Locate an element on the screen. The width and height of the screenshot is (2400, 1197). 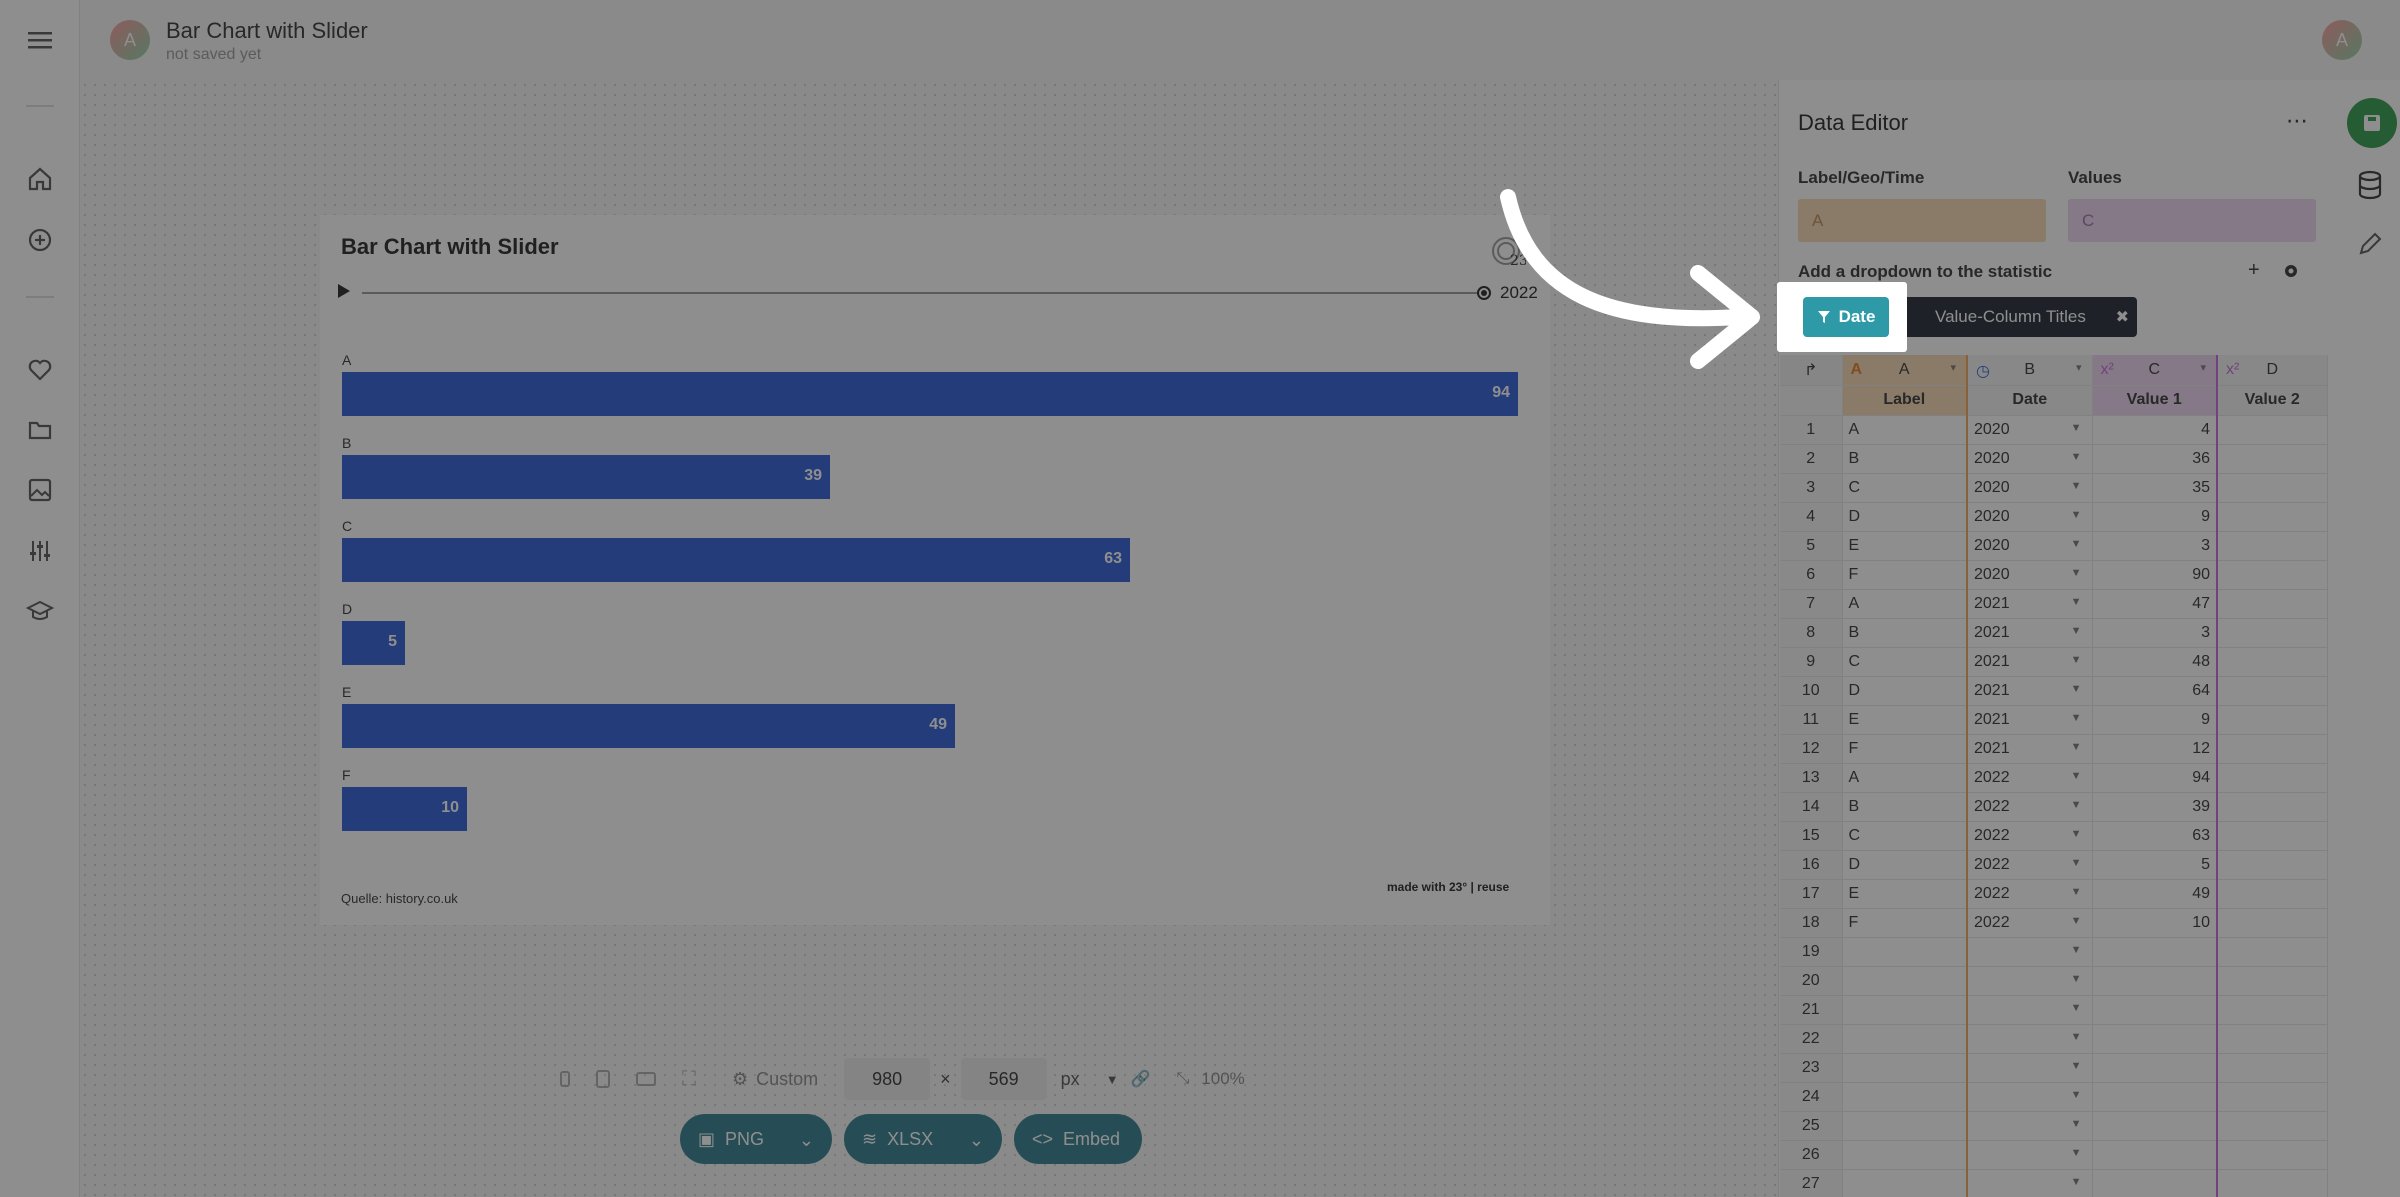
value-cell: 63 is located at coordinates (2155, 836).